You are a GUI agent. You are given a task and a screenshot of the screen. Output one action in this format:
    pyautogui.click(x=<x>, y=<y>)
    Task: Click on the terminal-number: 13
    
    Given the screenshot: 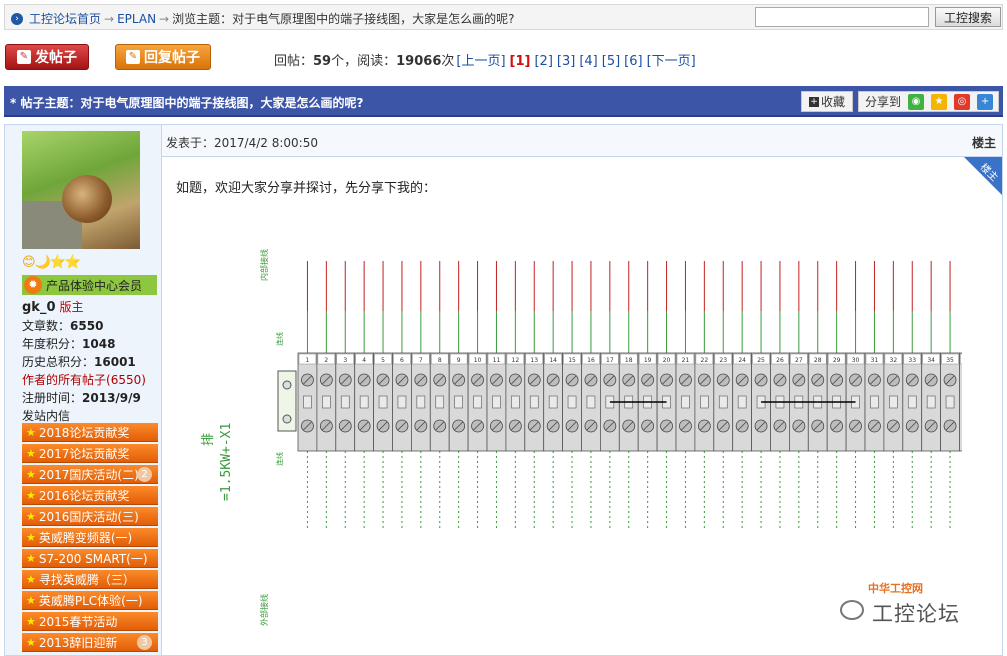 What is the action you would take?
    pyautogui.click(x=534, y=360)
    